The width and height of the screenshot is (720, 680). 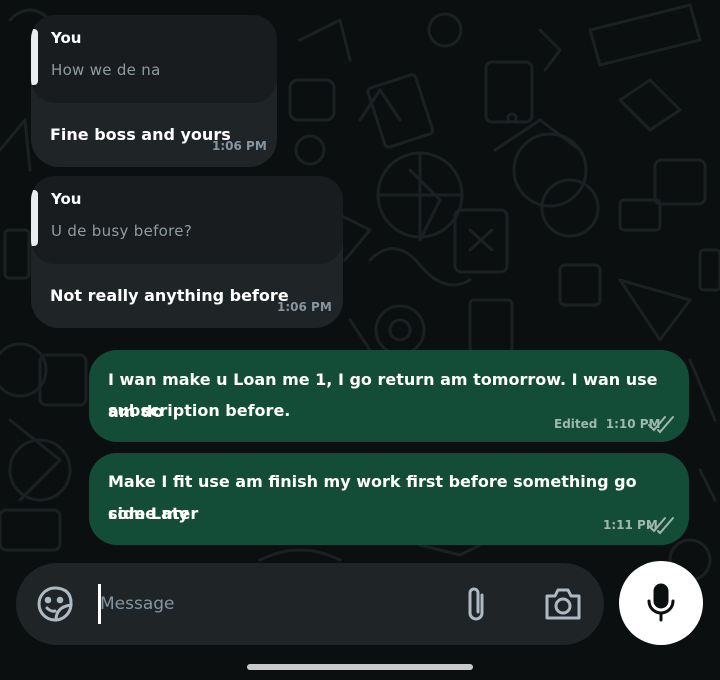 I want to click on sticker-icon, so click(x=55, y=604).